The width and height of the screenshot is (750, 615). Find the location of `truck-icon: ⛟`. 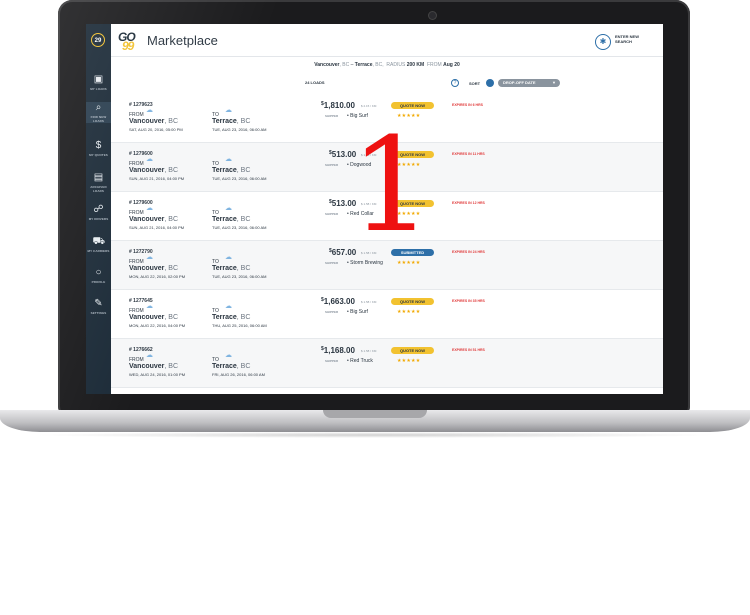

truck-icon: ⛟ is located at coordinates (99, 241).